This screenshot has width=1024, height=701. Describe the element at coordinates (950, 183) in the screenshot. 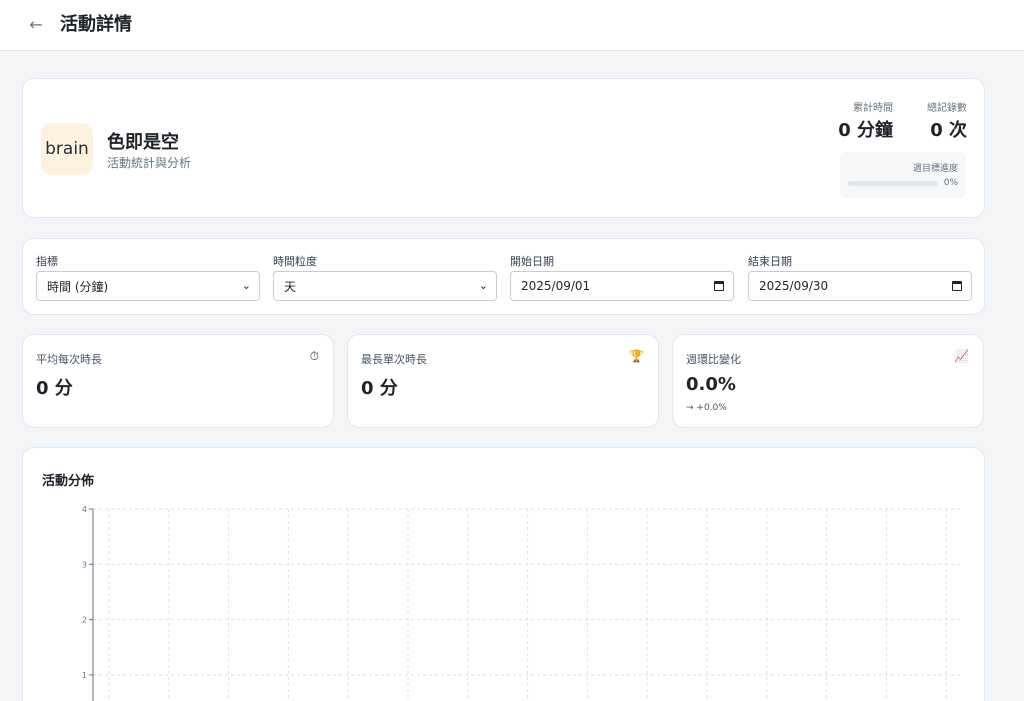

I see `weekly-goal-percent: 0%` at that location.